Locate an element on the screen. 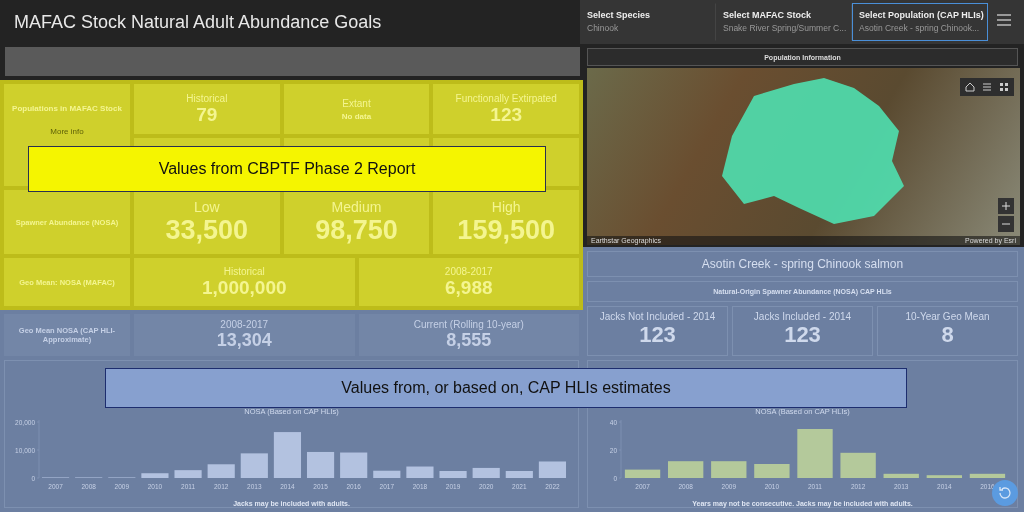  dashboard-title: MAFAC Stock Natural Adult Abundance Goals is located at coordinates (198, 22).